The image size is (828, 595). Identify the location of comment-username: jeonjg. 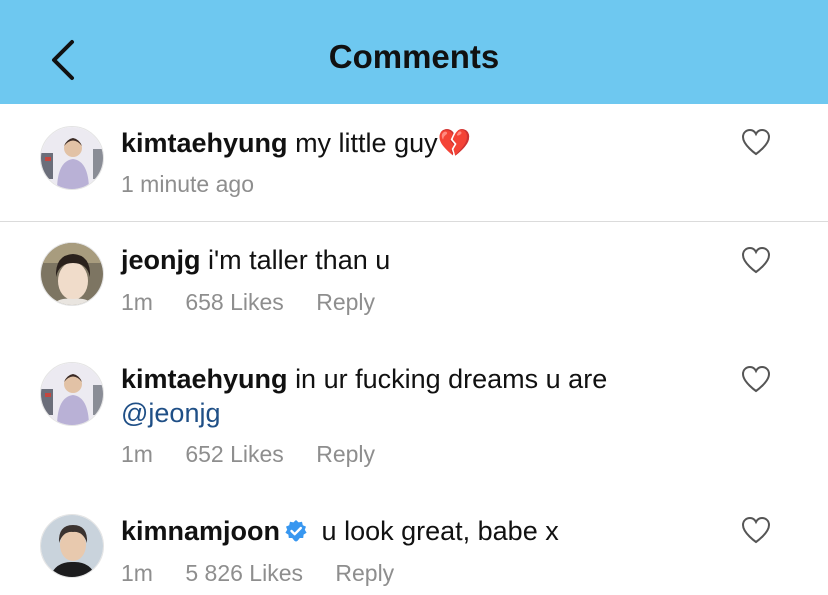
(161, 260).